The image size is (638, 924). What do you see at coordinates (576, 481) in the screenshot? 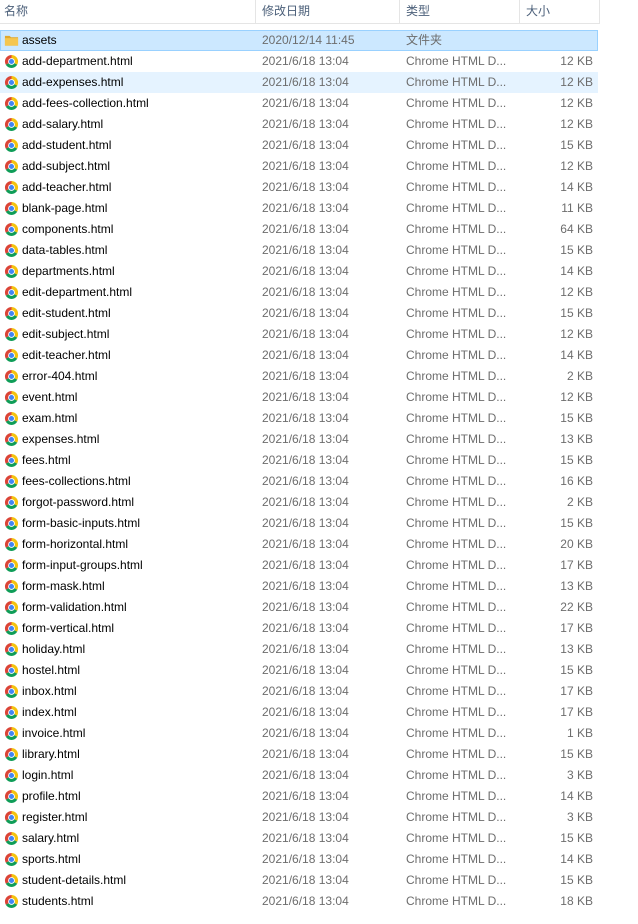
I see `file-size: 16 KB` at bounding box center [576, 481].